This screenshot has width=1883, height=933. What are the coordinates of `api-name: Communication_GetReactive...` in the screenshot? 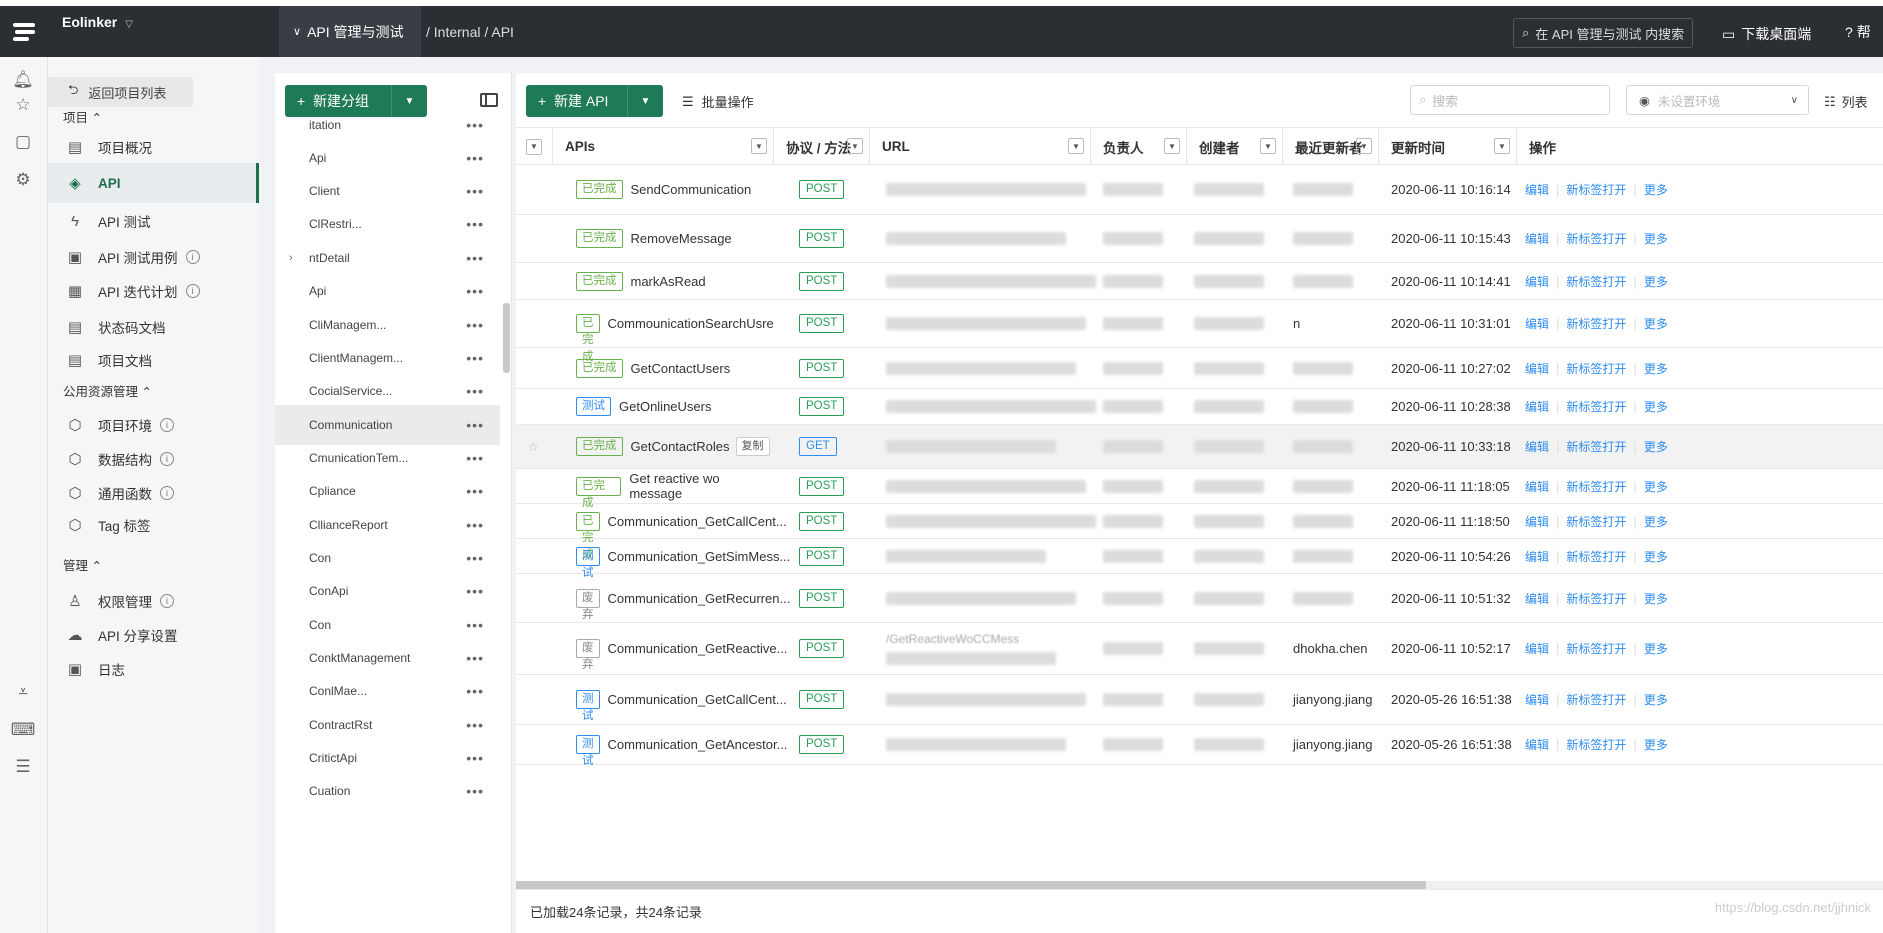 It's located at (698, 648).